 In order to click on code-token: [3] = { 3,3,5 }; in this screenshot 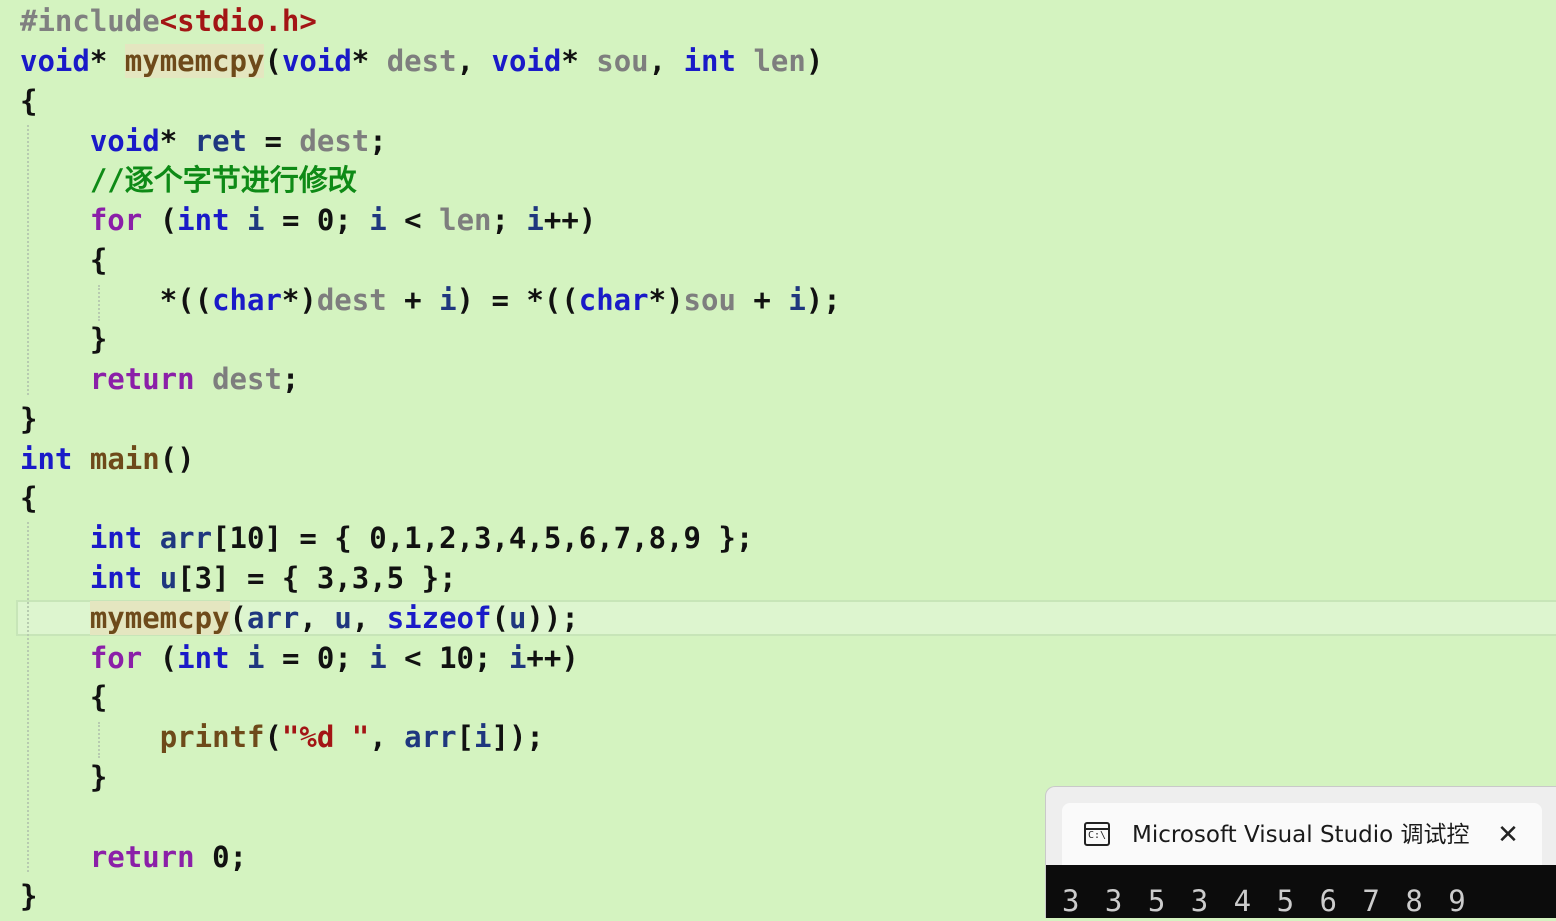, I will do `click(317, 578)`.